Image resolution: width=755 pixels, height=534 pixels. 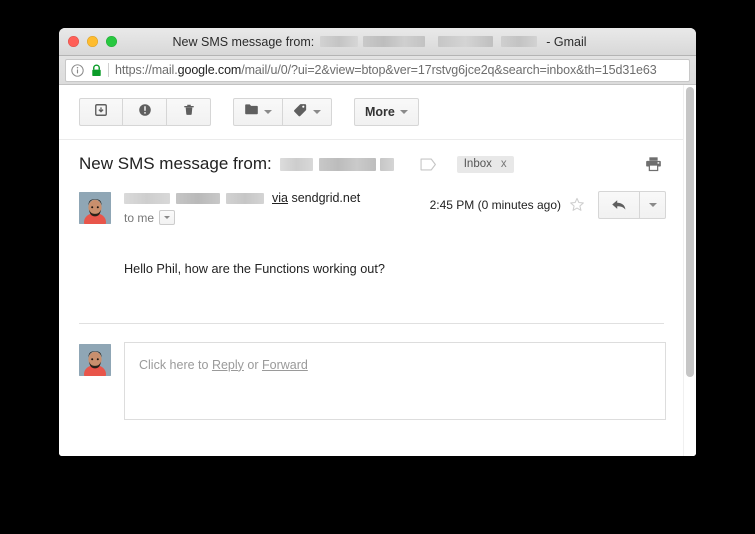 I want to click on url-scheme: https://mail., so click(x=146, y=70).